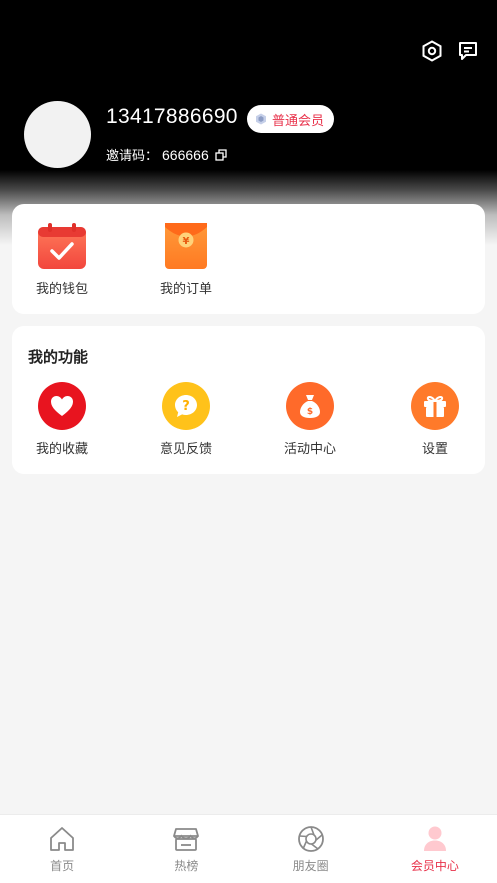 This screenshot has width=497, height=883. I want to click on tab-member-center-label: 会员中心, so click(434, 866).